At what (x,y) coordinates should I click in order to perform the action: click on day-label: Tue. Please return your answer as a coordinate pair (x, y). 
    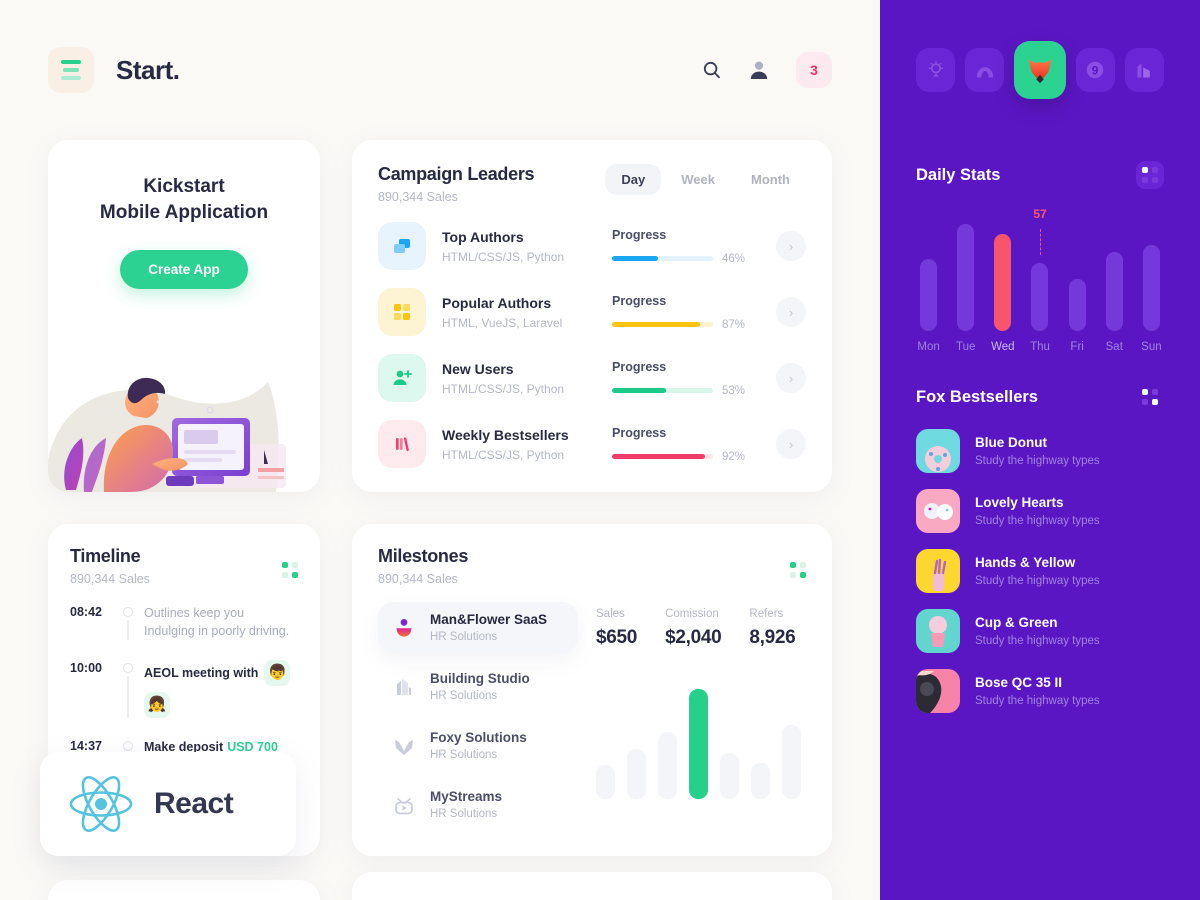
    Looking at the image, I should click on (966, 347).